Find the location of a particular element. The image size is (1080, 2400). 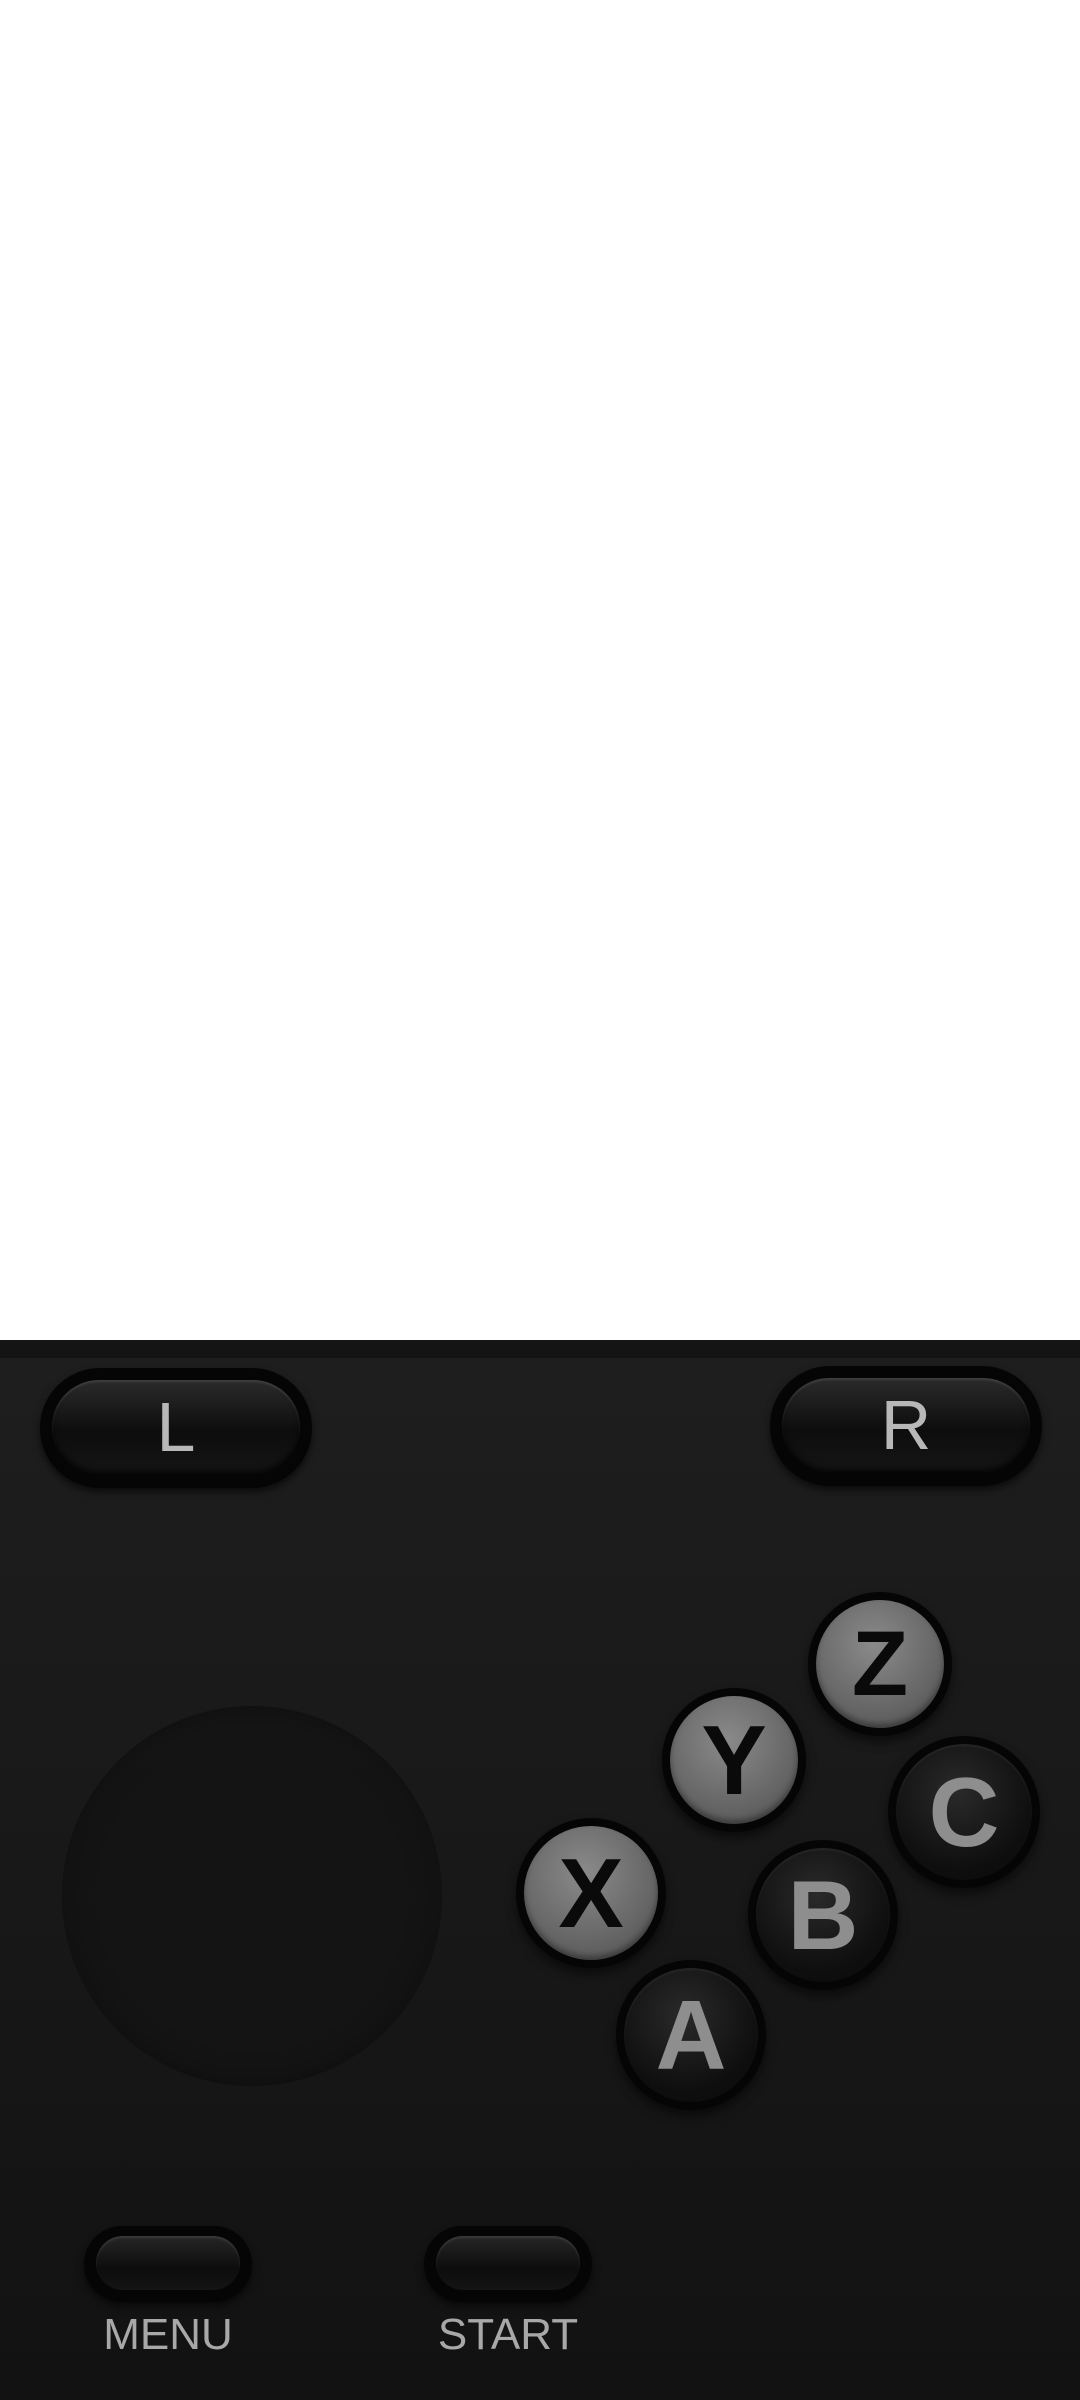

button-z-label: Z is located at coordinates (880, 1664).